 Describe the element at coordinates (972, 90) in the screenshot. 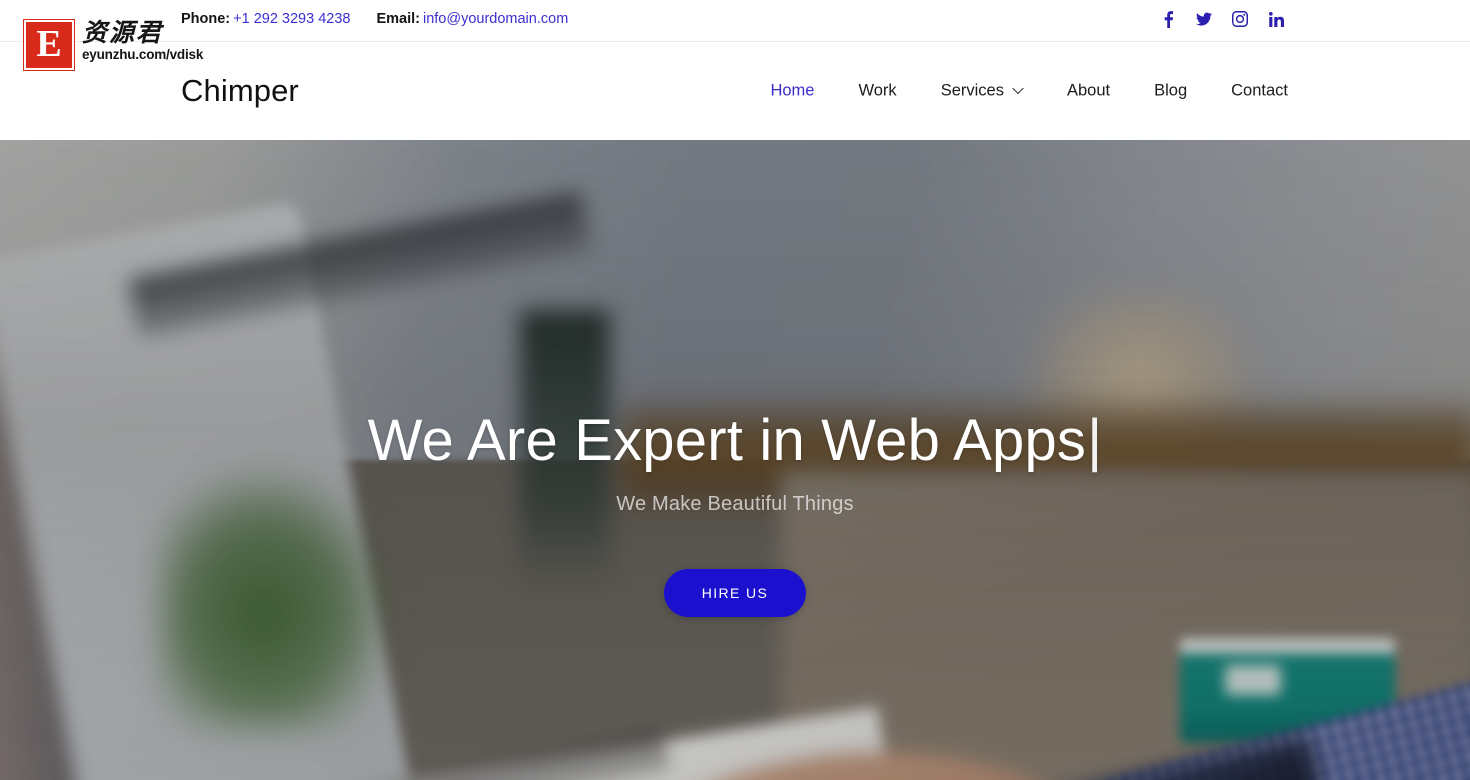

I see `nav-label-services: Services` at that location.